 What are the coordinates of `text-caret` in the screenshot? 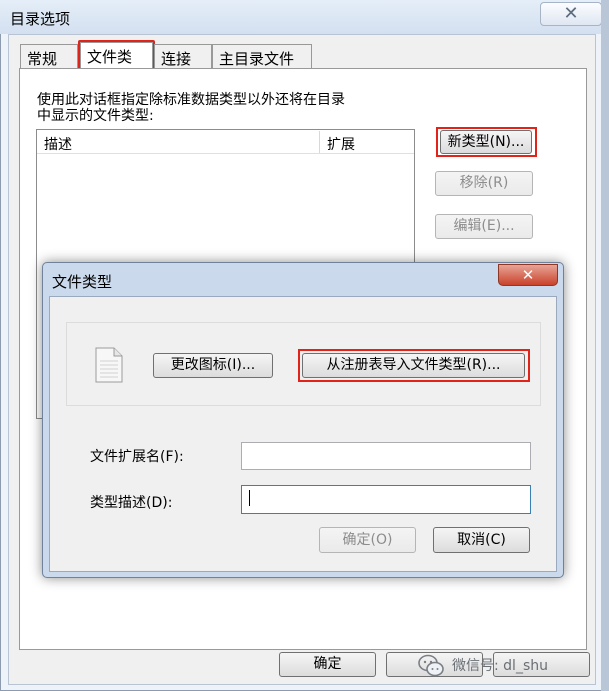 It's located at (249, 498).